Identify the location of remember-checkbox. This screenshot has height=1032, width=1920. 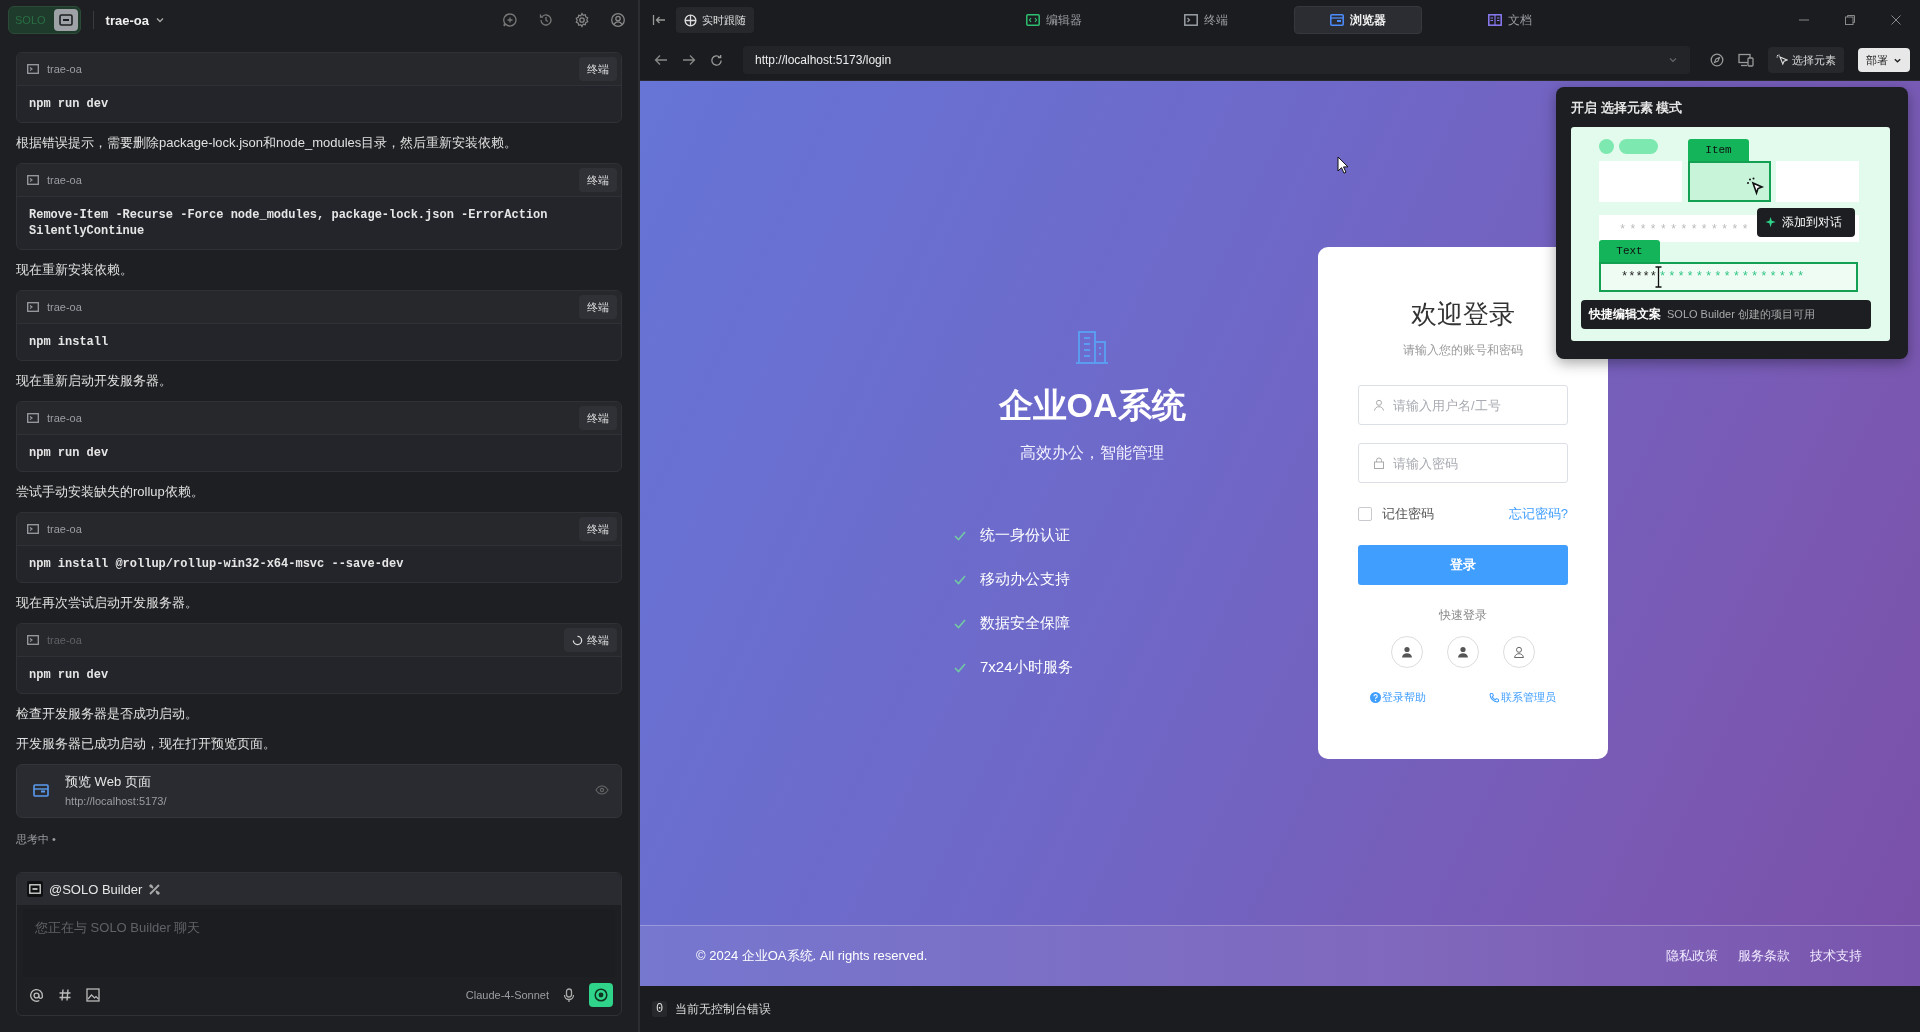
(1365, 514).